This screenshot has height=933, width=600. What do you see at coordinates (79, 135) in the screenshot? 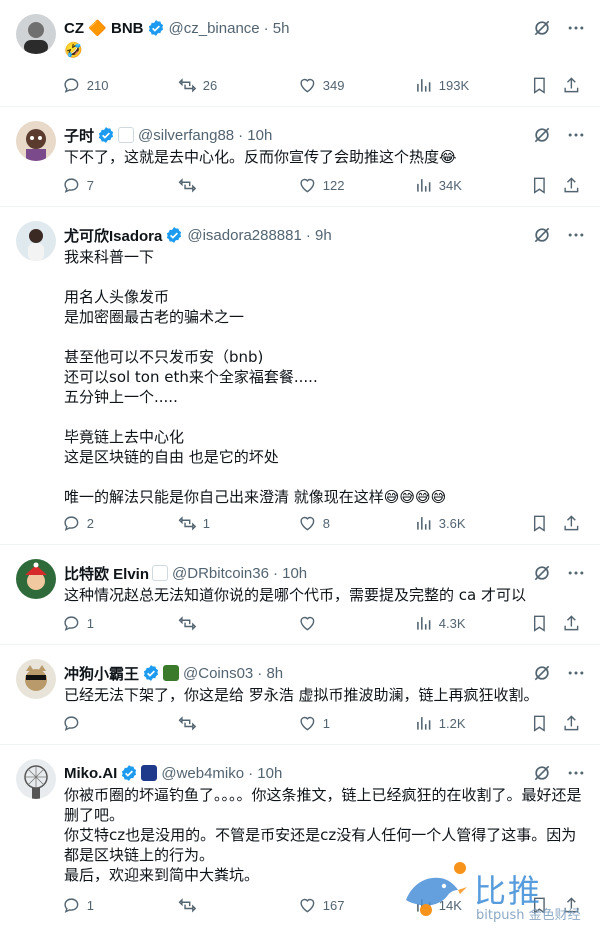
I see `display-name: 子时` at bounding box center [79, 135].